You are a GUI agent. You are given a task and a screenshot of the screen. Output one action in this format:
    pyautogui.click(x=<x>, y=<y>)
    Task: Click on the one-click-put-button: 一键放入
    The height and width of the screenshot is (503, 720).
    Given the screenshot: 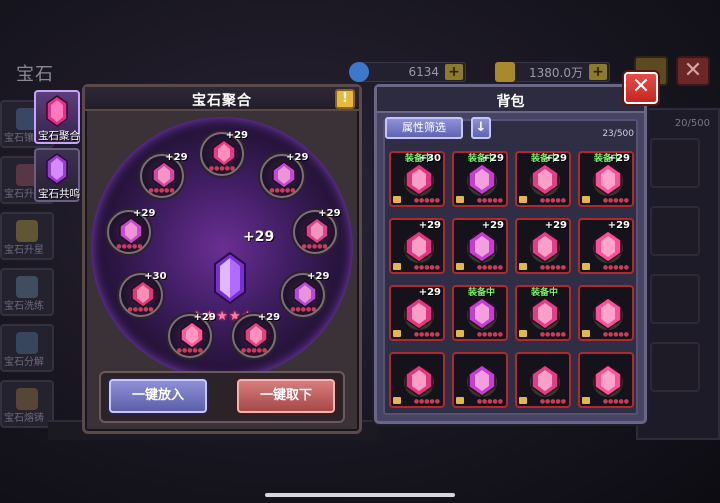 What is the action you would take?
    pyautogui.click(x=158, y=396)
    